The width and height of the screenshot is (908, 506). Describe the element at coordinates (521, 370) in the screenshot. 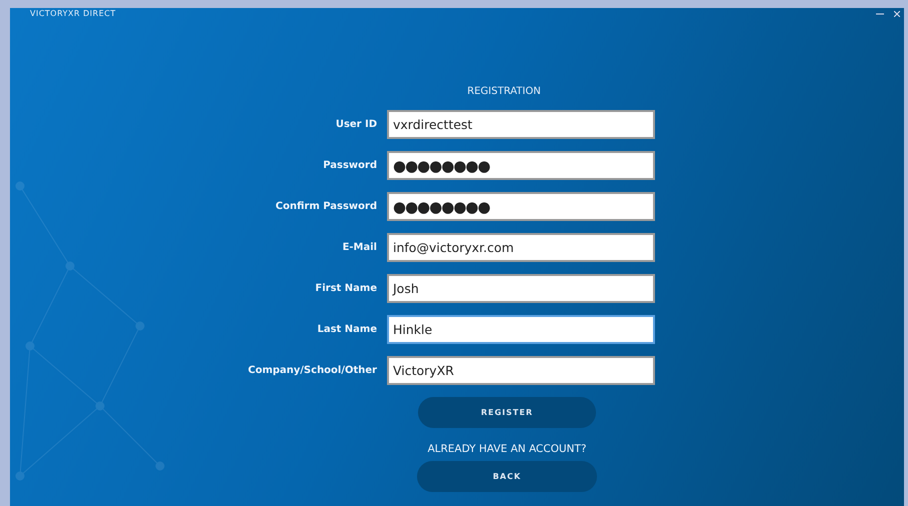

I see `input-field: VictoryXR` at that location.